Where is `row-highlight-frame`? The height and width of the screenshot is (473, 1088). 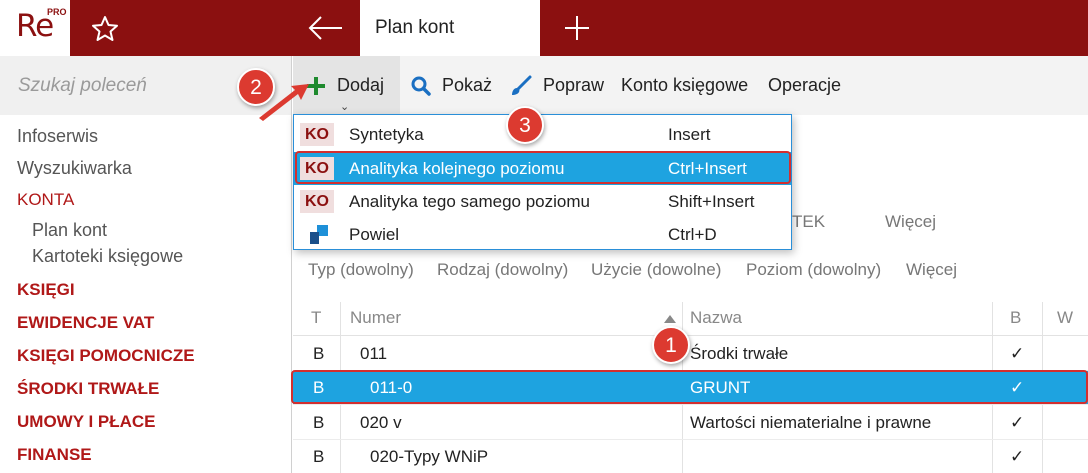
row-highlight-frame is located at coordinates (689, 387).